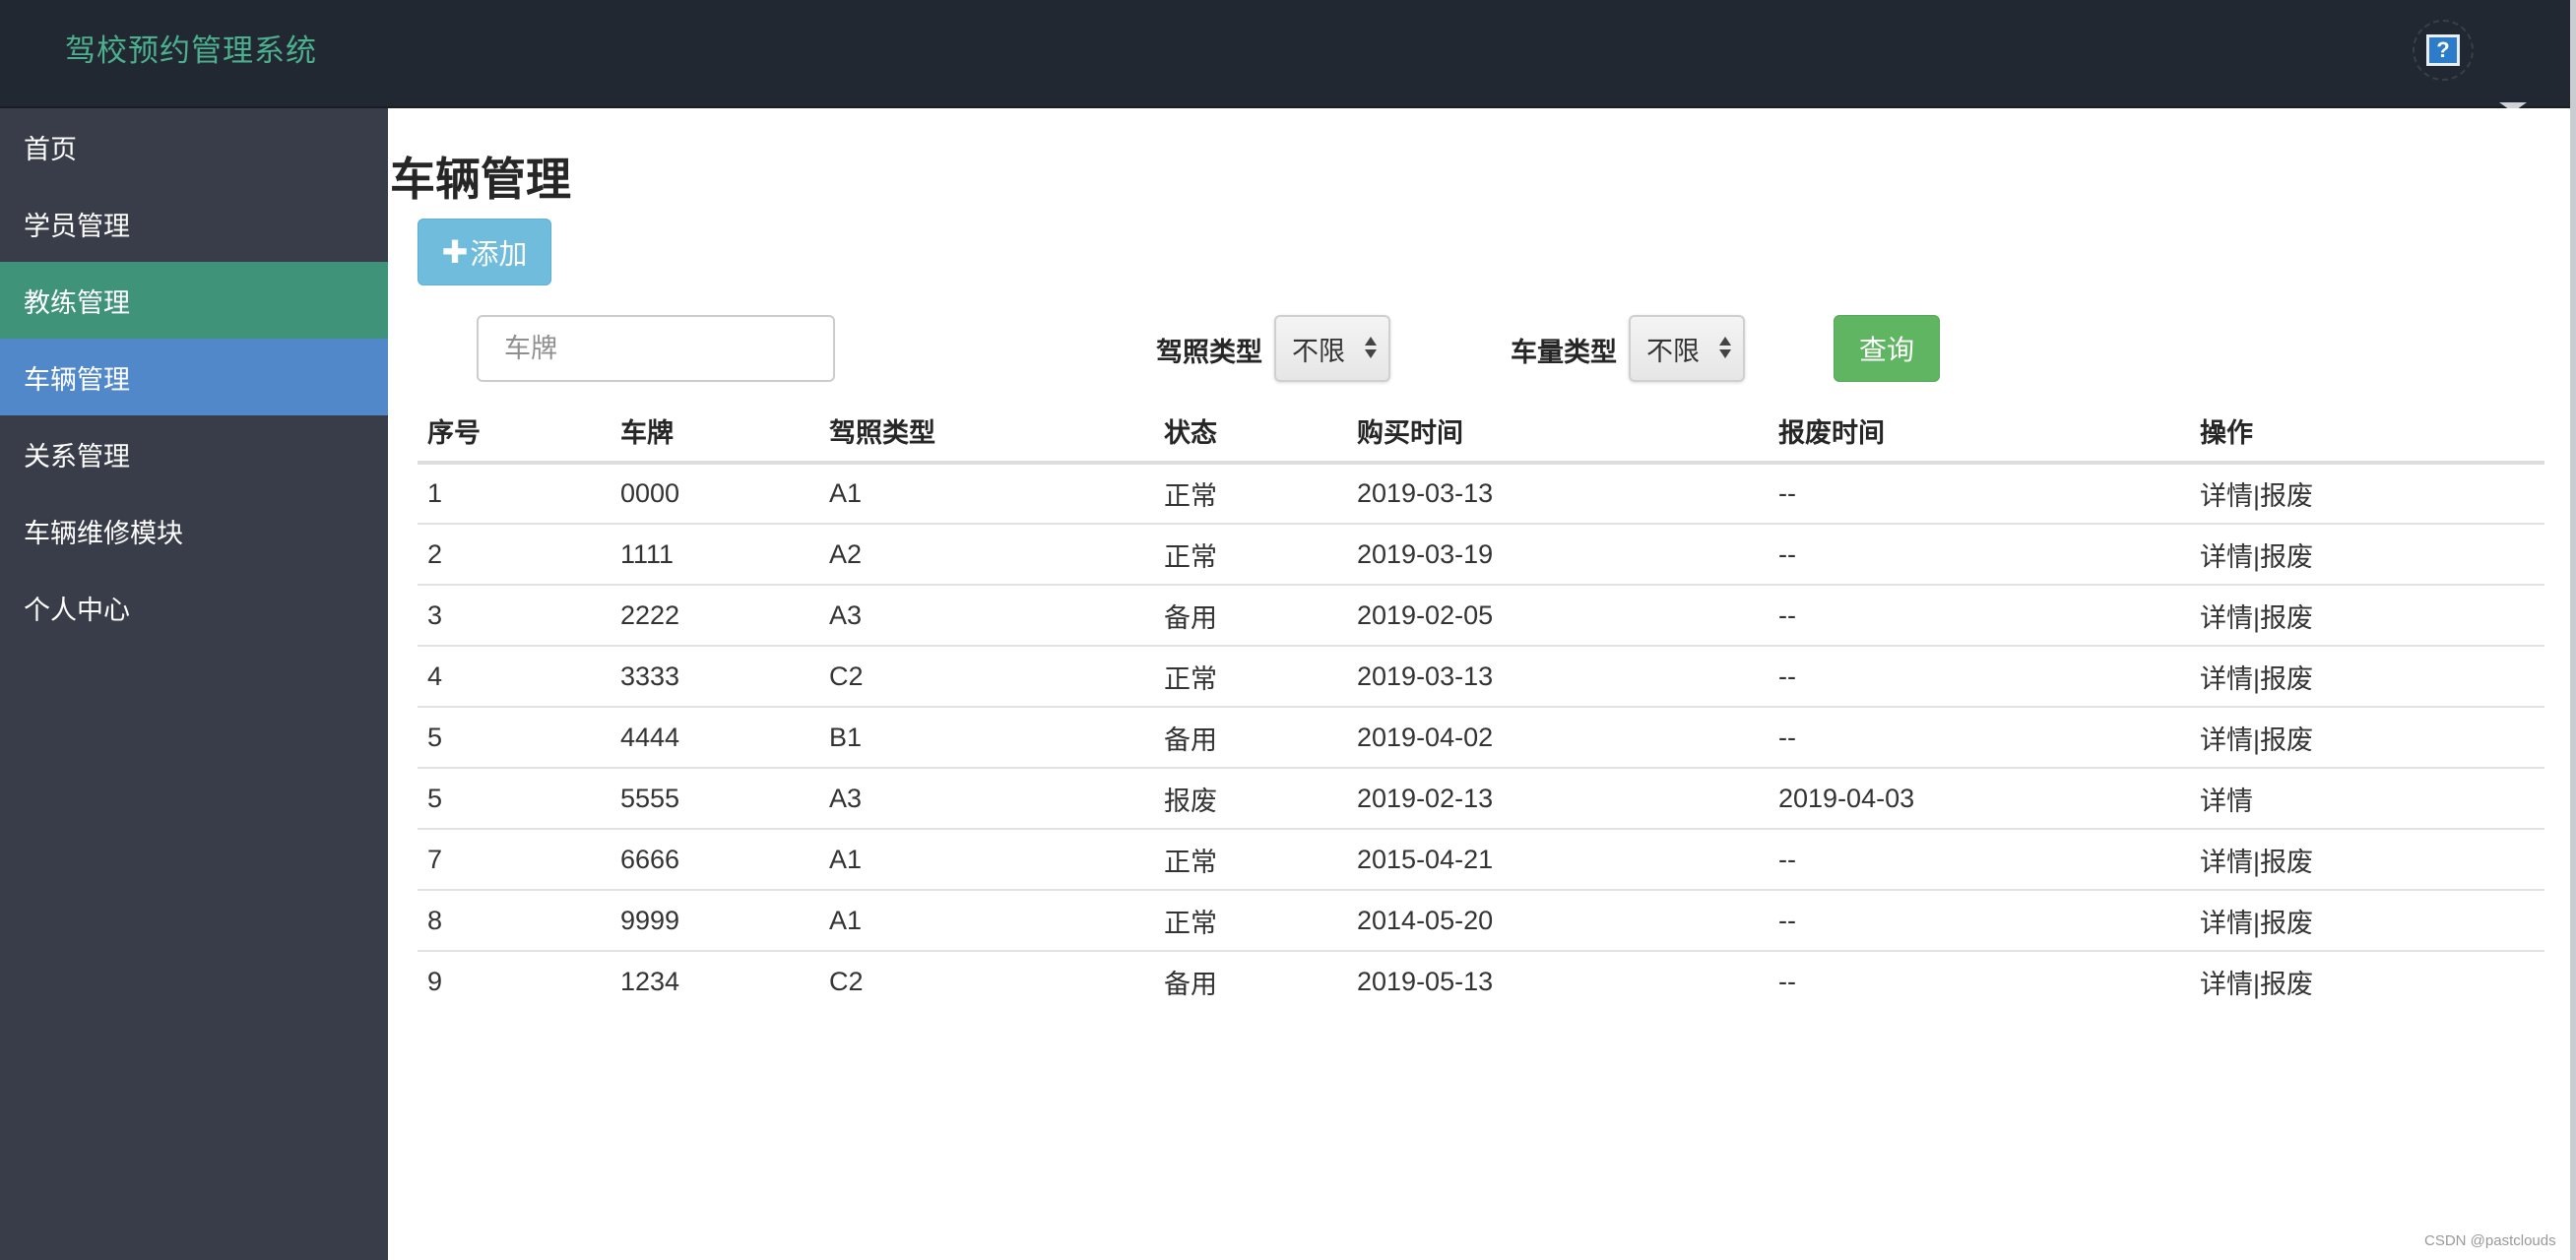 The width and height of the screenshot is (2576, 1260). Describe the element at coordinates (514, 677) in the screenshot. I see `cell-no: 4` at that location.